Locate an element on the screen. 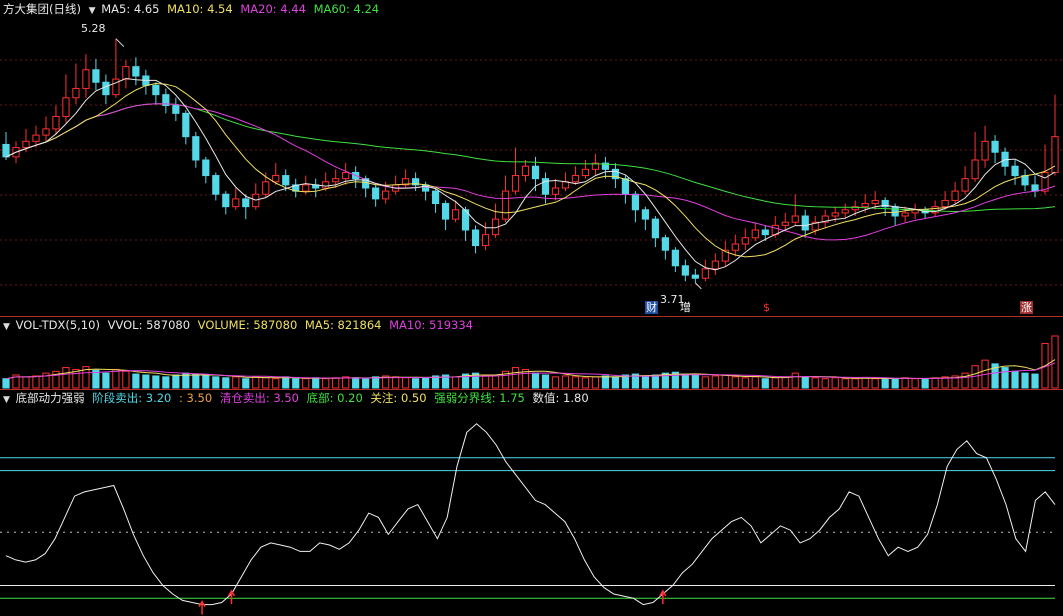  dividend-tag: $ is located at coordinates (766, 307).